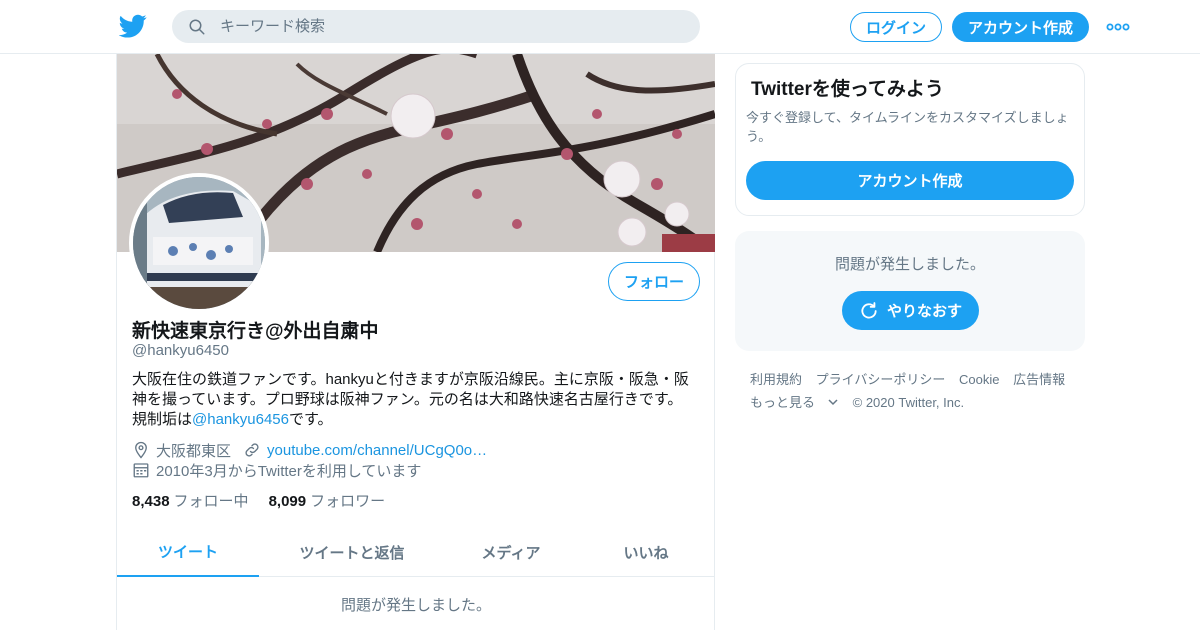 This screenshot has height=630, width=1200. Describe the element at coordinates (654, 281) in the screenshot. I see `follow-button: フォロー` at that location.